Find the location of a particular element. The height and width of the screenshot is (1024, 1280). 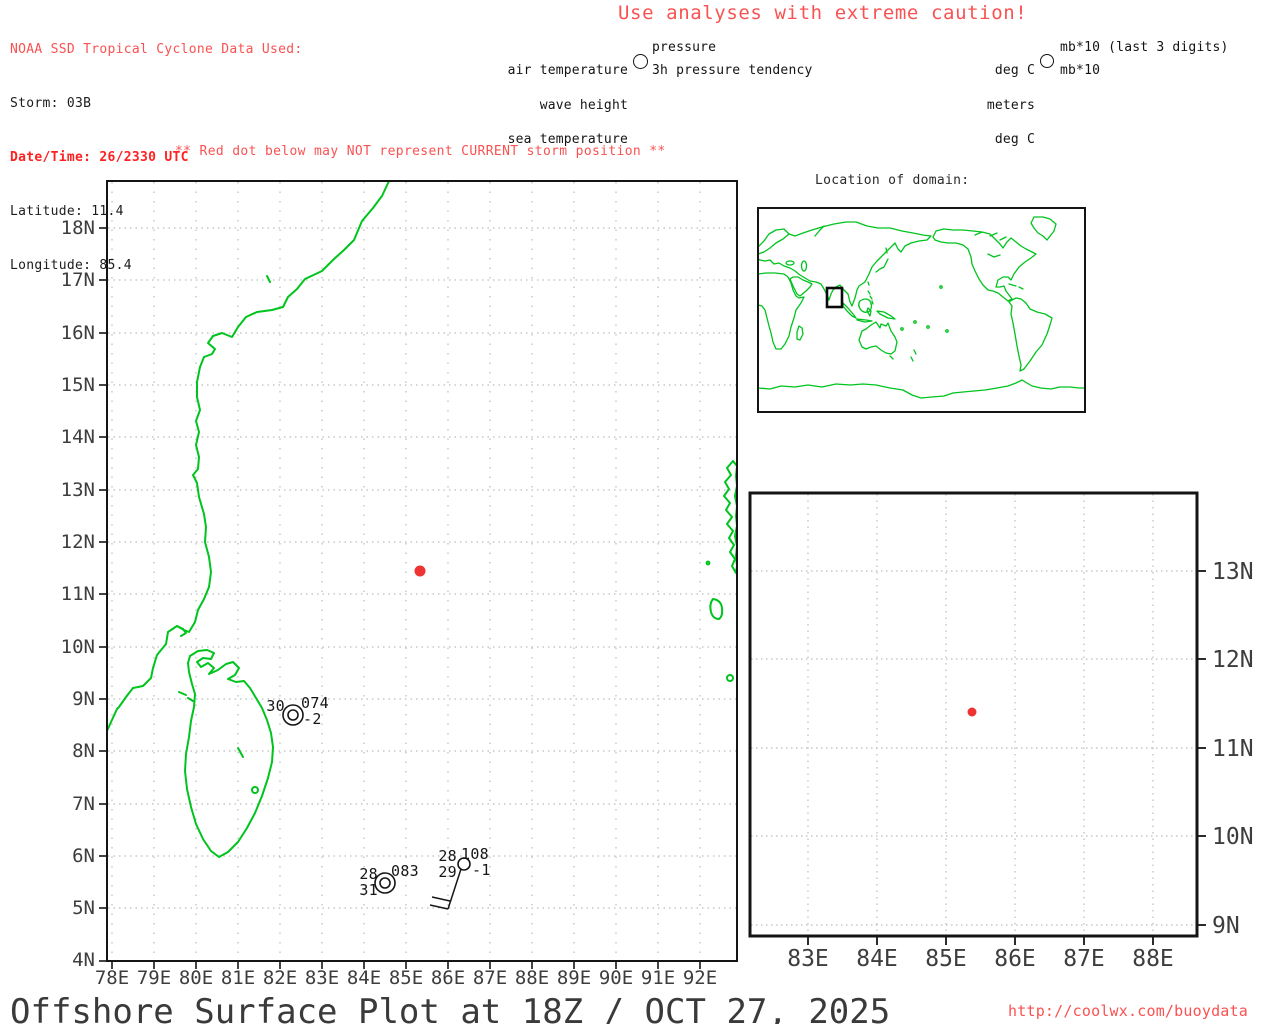

storm-position-dot is located at coordinates (420, 571).